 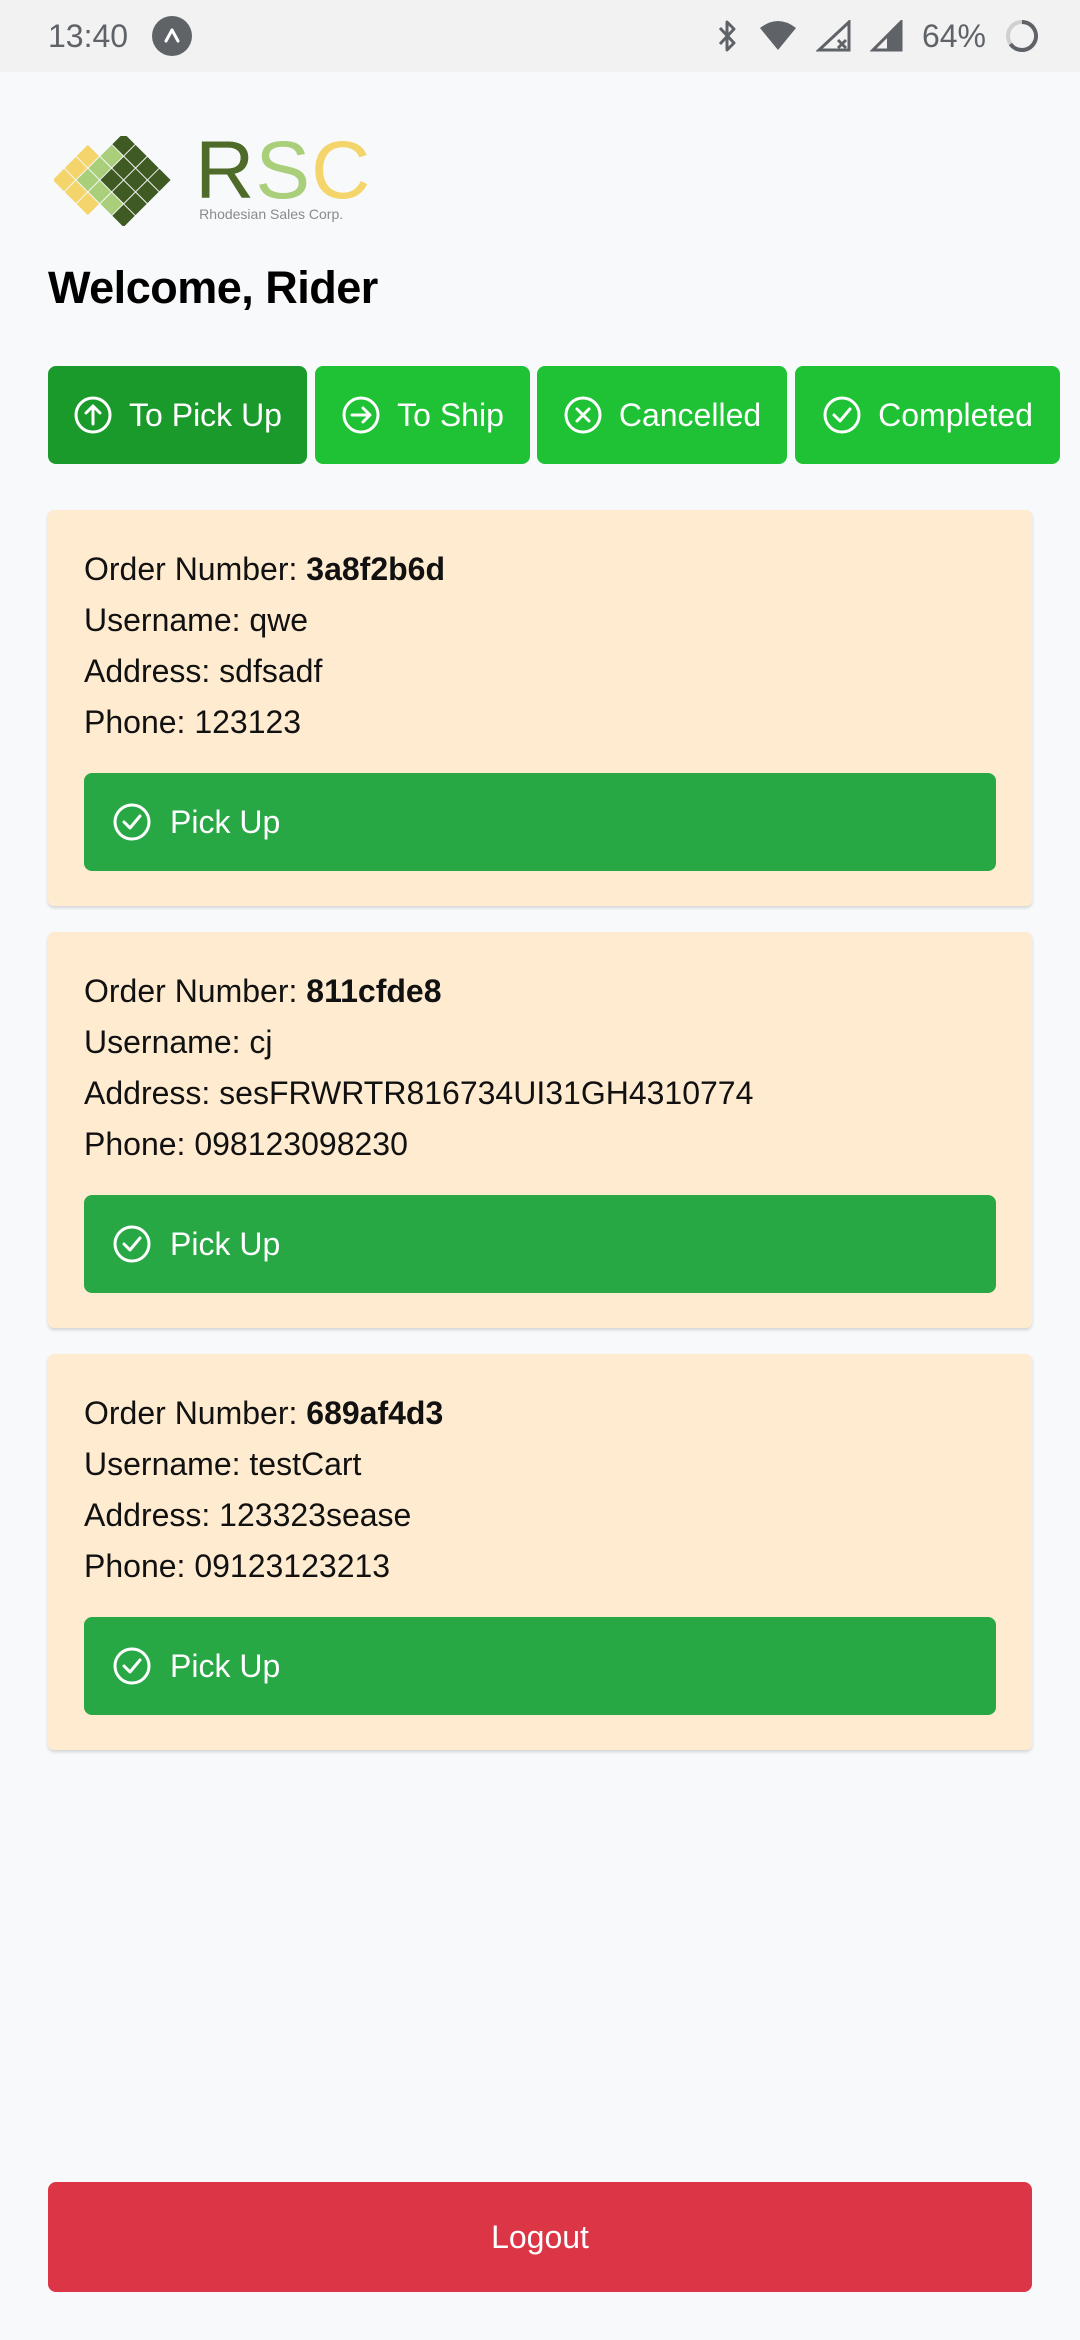 I want to click on address-value: sdfsadf, so click(x=271, y=671).